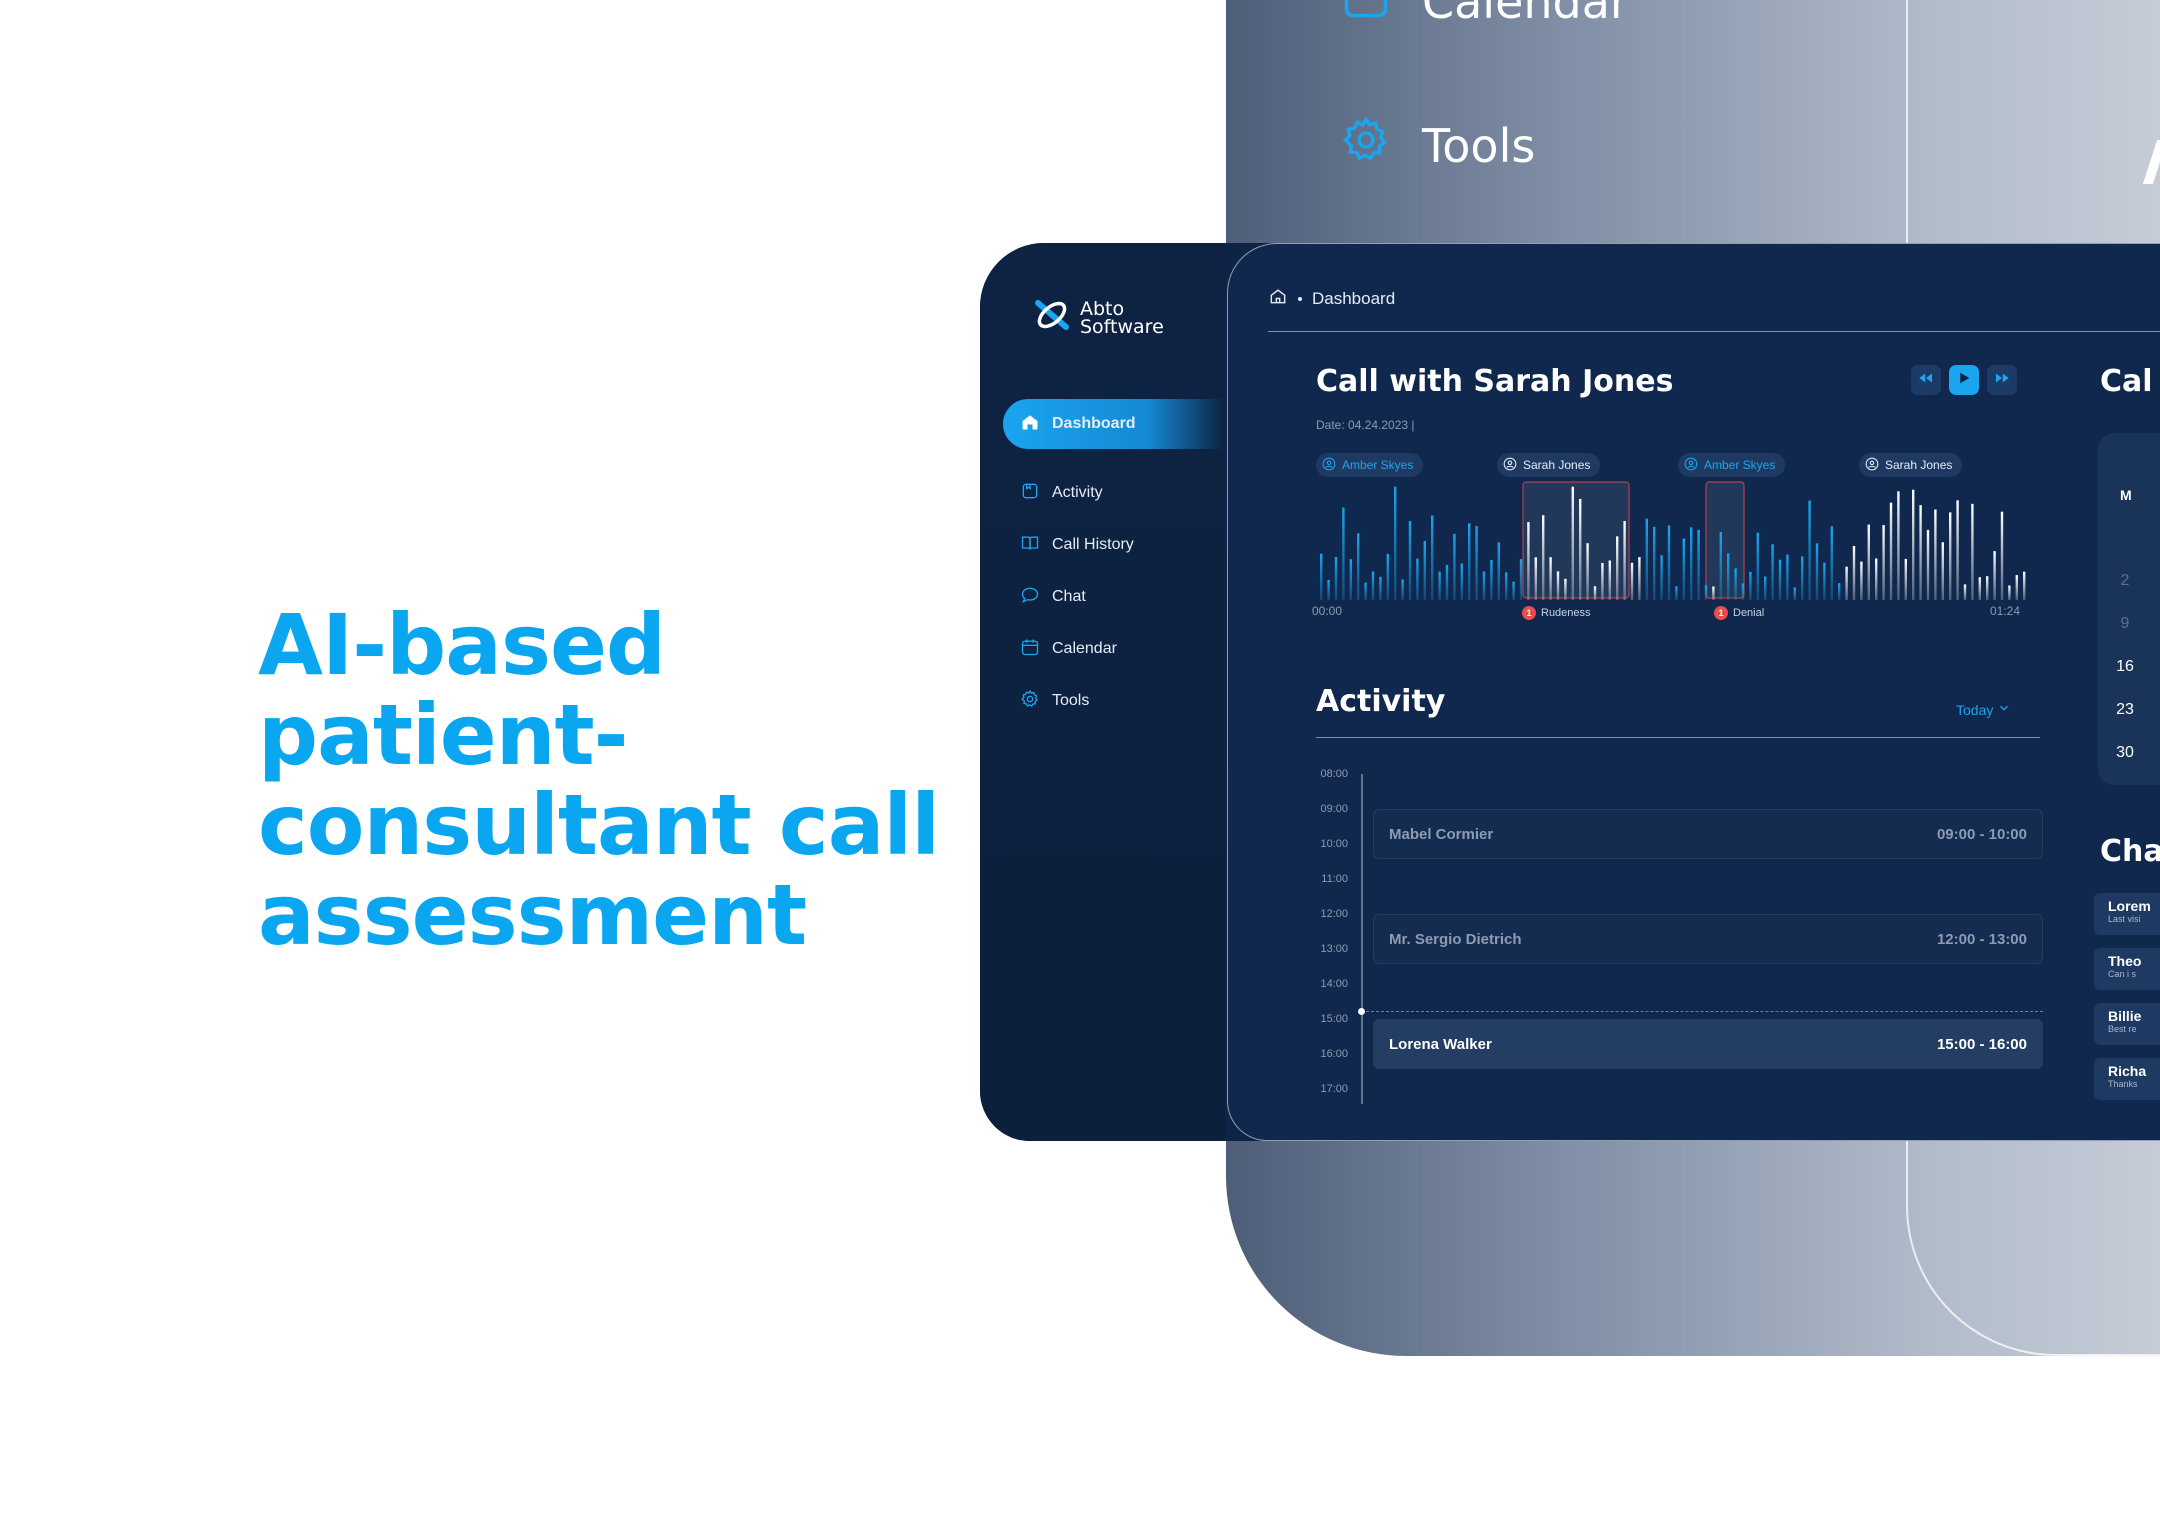 This screenshot has height=1536, width=2160. What do you see at coordinates (1102, 545) in the screenshot?
I see `sidebar-item-call-history: Call History` at bounding box center [1102, 545].